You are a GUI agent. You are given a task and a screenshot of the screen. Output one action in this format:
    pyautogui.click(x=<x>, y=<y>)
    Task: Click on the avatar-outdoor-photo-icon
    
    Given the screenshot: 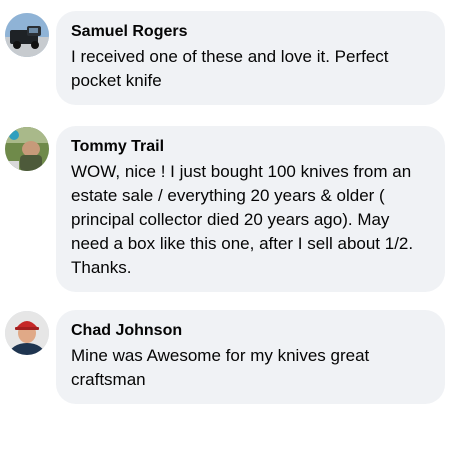 What is the action you would take?
    pyautogui.click(x=27, y=149)
    